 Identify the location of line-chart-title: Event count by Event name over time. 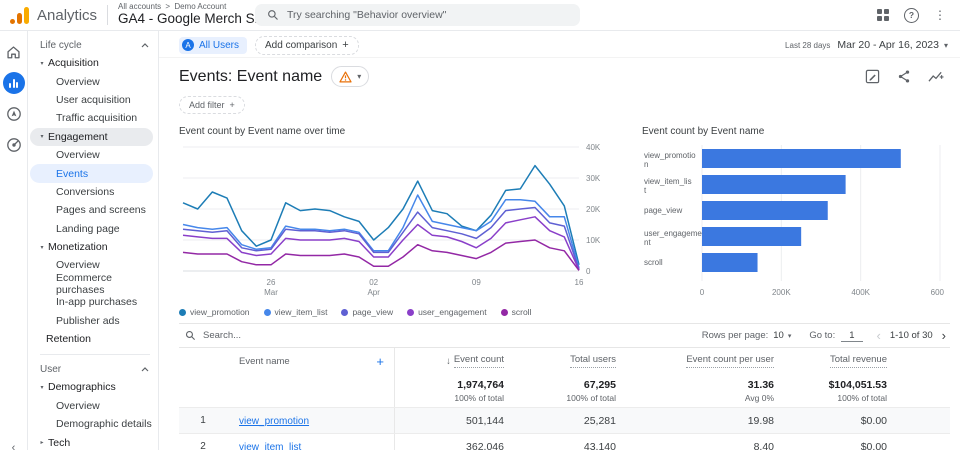
(262, 131).